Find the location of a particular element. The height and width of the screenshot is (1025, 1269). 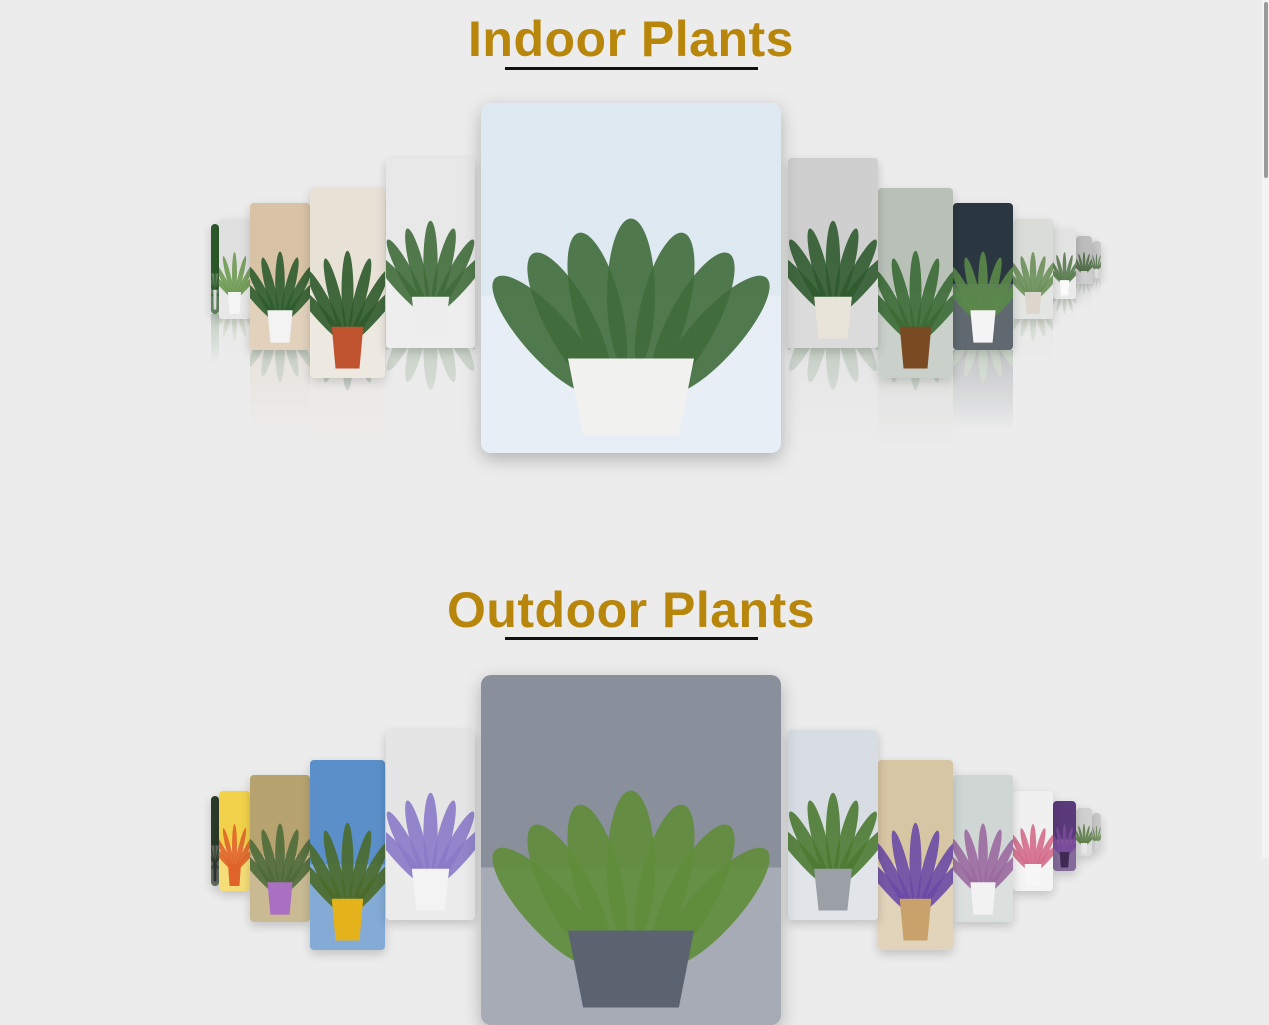

carousel-slide-active is located at coordinates (631, 850).